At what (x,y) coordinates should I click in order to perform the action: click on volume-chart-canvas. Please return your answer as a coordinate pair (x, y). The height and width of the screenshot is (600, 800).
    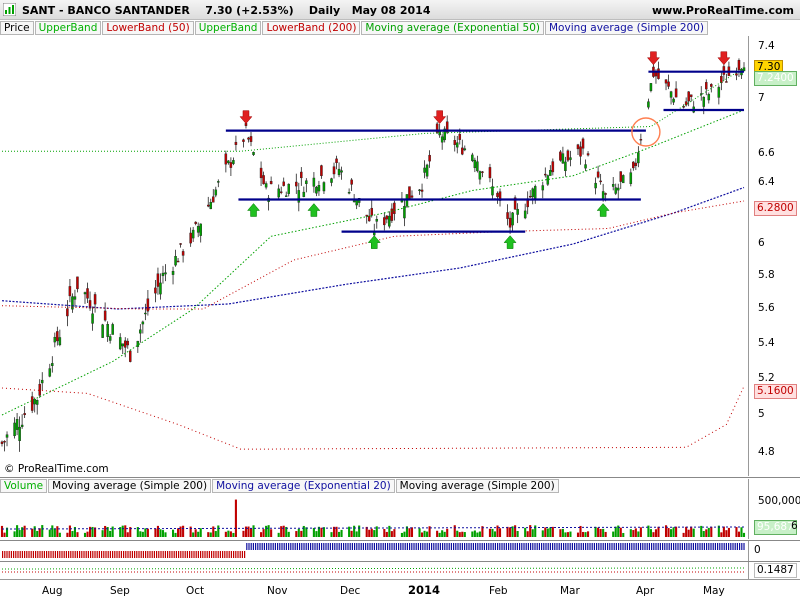
    Looking at the image, I should click on (374, 516).